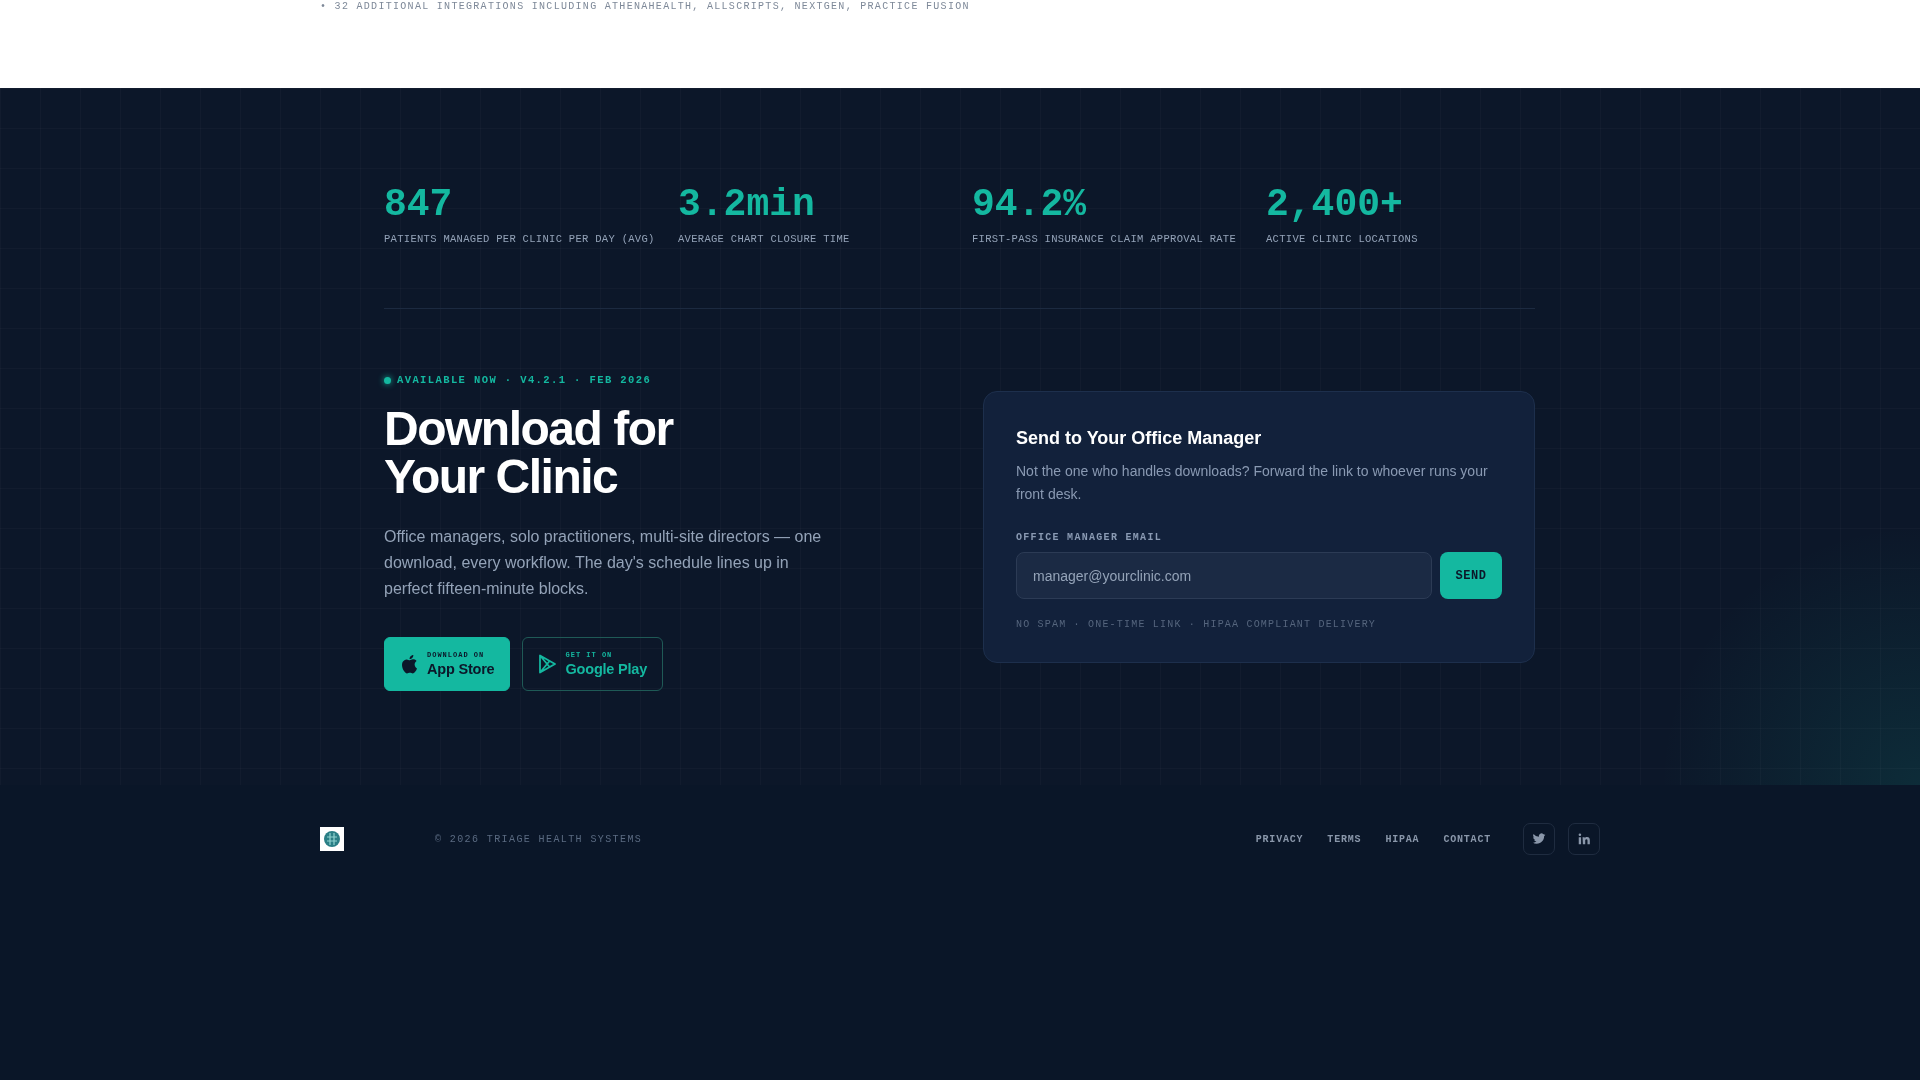 Image resolution: width=1920 pixels, height=1080 pixels. Describe the element at coordinates (603, 563) in the screenshot. I see `intro-paragraph: Office managers, solo practitioners, multi-site directors — one download, every workflow. The day's schedule lines up in perfect fifteen-minute blocks.` at that location.